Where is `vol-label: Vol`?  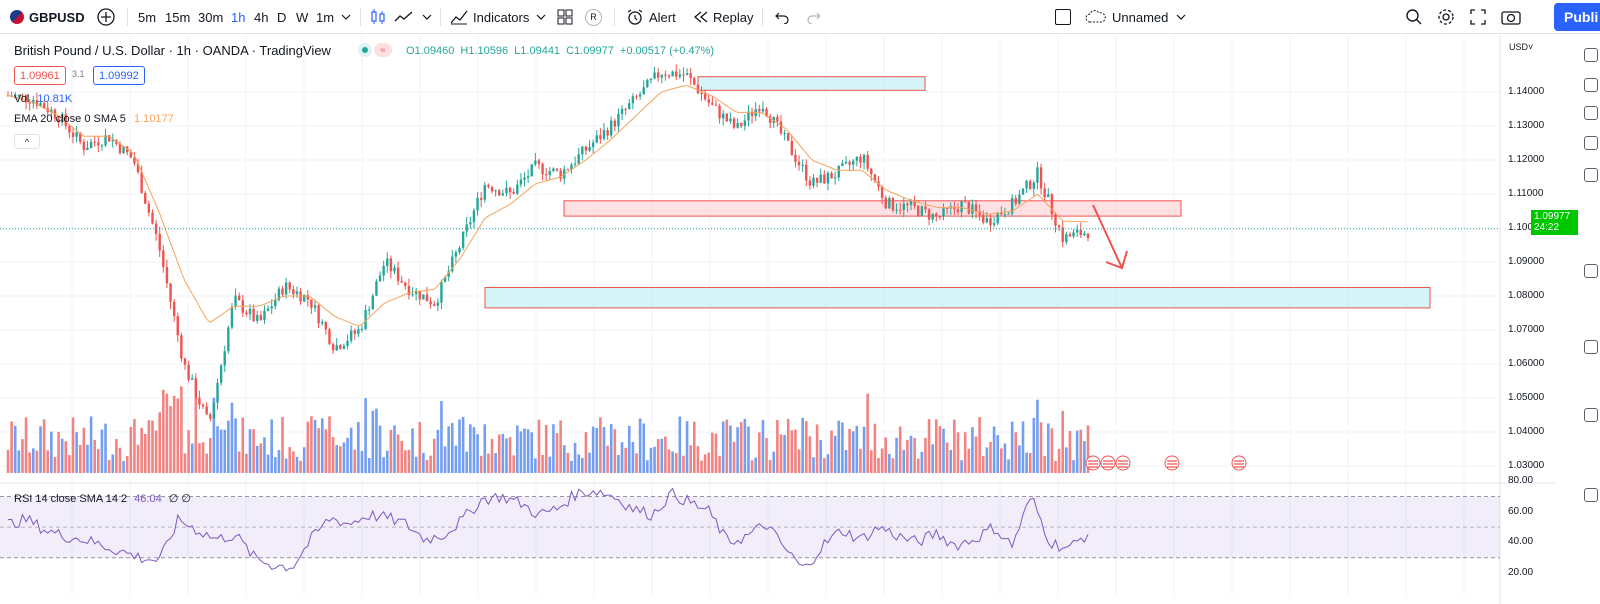
vol-label: Vol is located at coordinates (22, 99).